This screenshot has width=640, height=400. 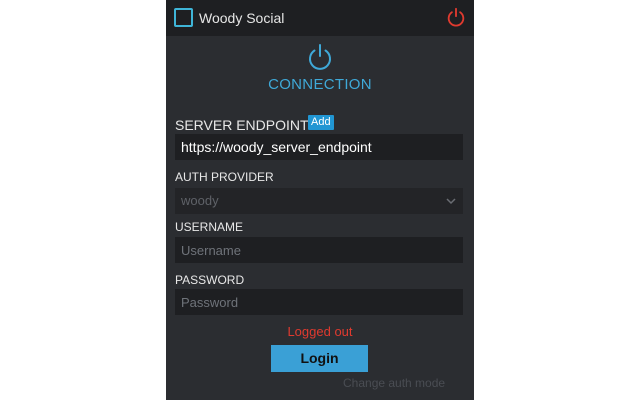 I want to click on connection-heading: CONNECTION, so click(x=320, y=84).